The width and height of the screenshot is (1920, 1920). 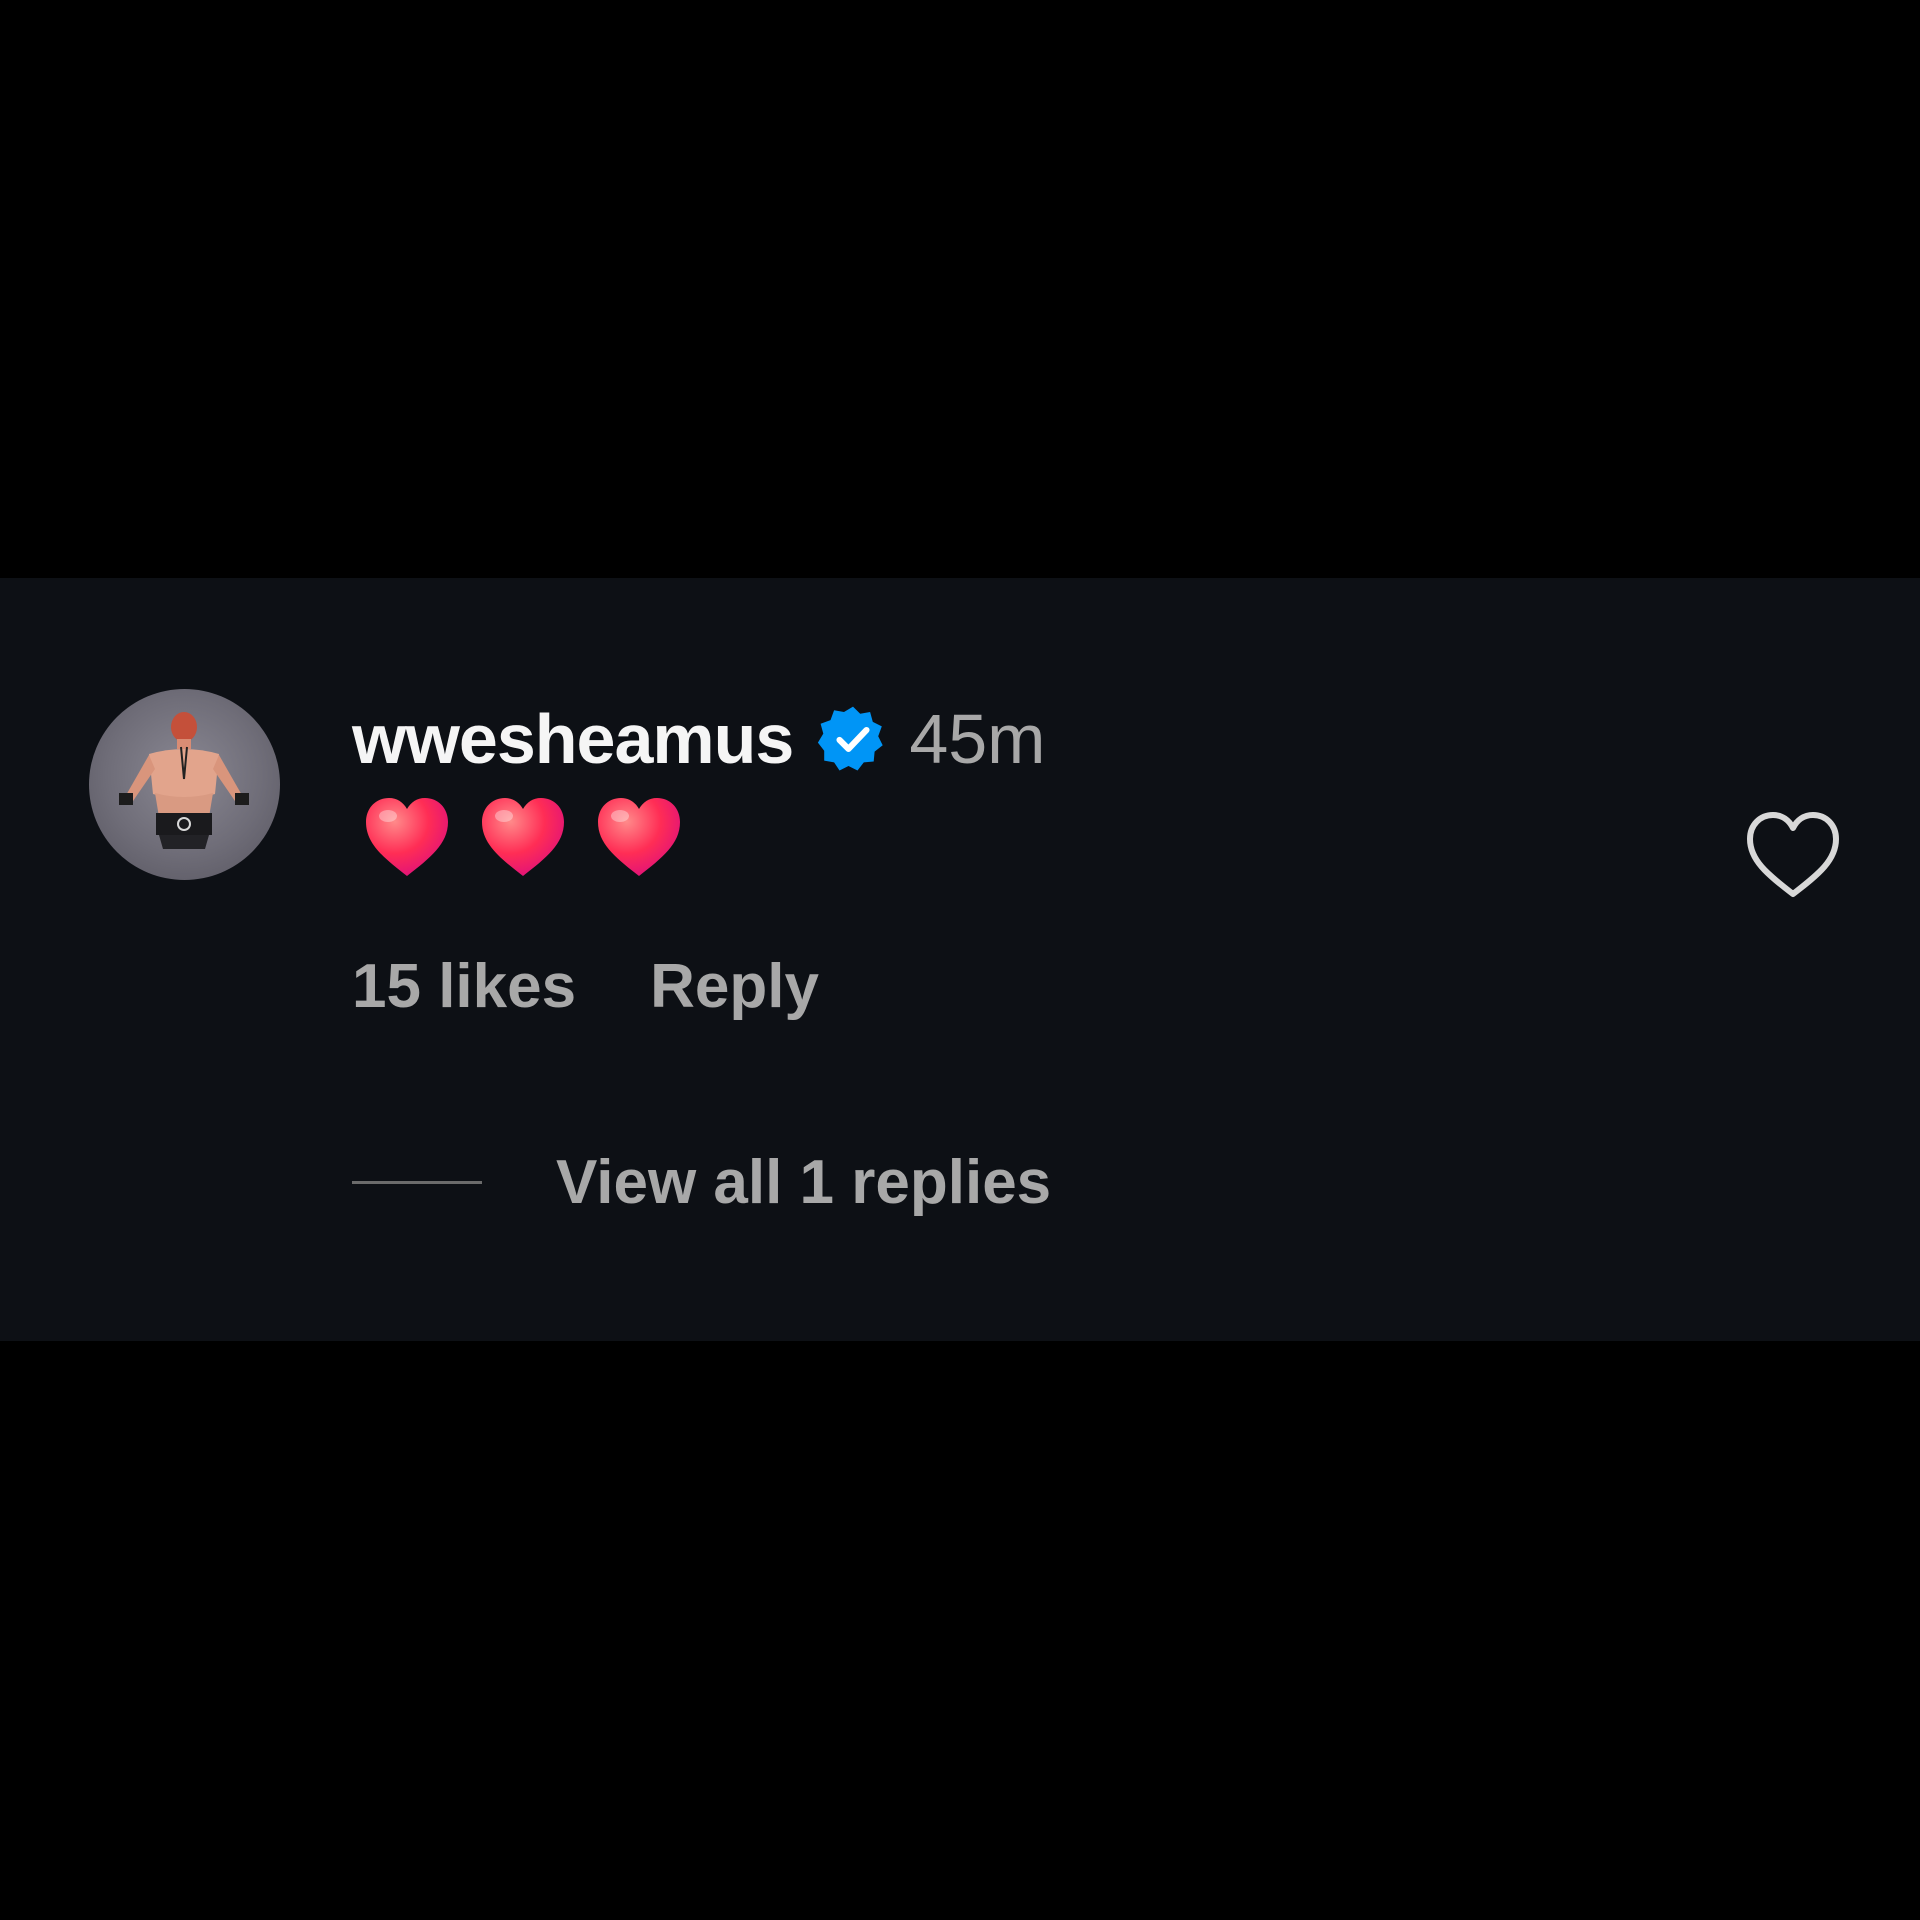 What do you see at coordinates (977, 739) in the screenshot?
I see `timestamp: 45m` at bounding box center [977, 739].